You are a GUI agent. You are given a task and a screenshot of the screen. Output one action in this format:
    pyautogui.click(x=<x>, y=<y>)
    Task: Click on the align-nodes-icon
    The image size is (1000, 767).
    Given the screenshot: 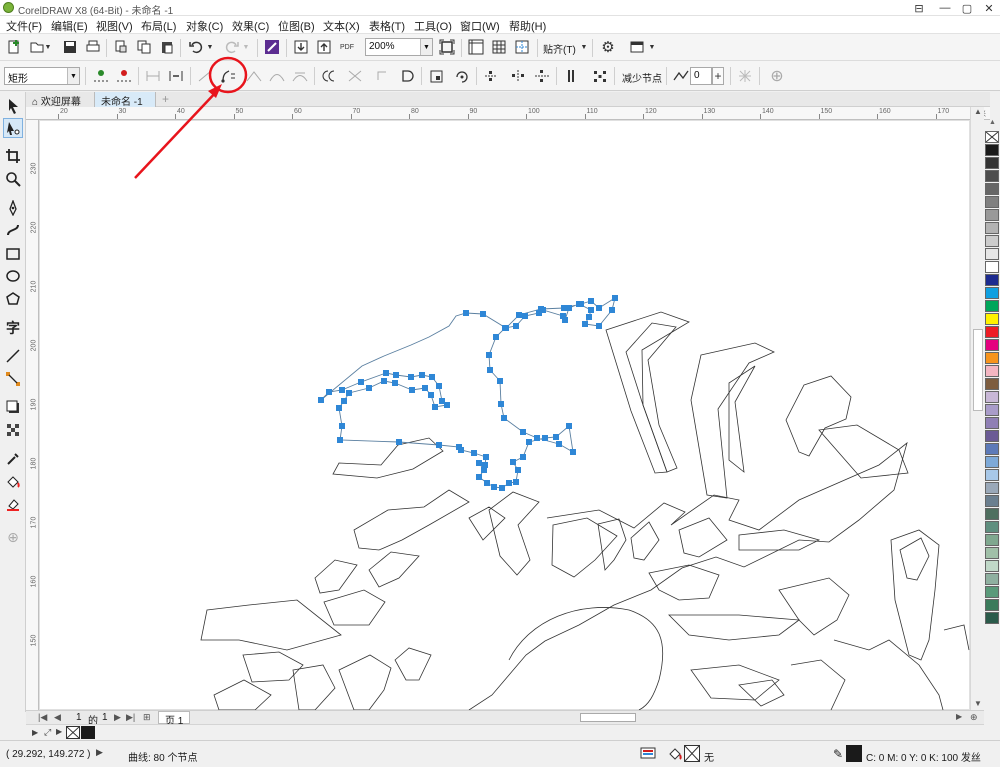 What is the action you would take?
    pyautogui.click(x=491, y=76)
    